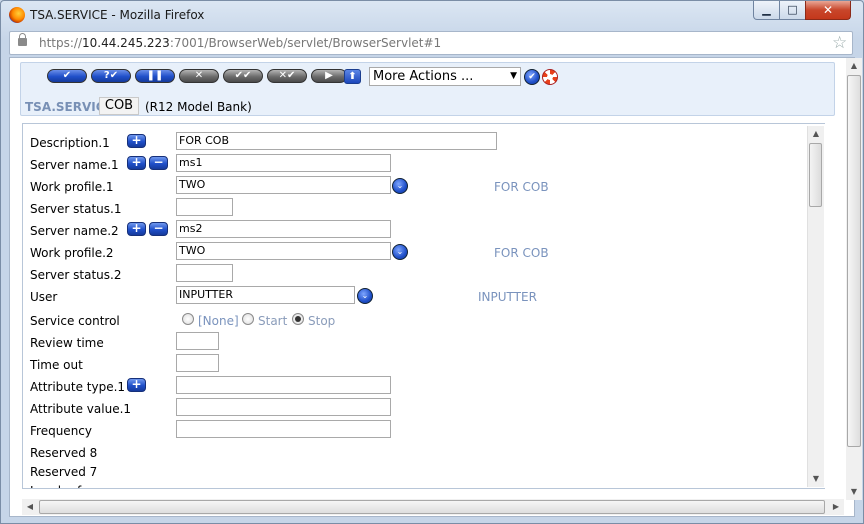 The image size is (864, 524). What do you see at coordinates (815, 175) in the screenshot?
I see `scroll-thumb` at bounding box center [815, 175].